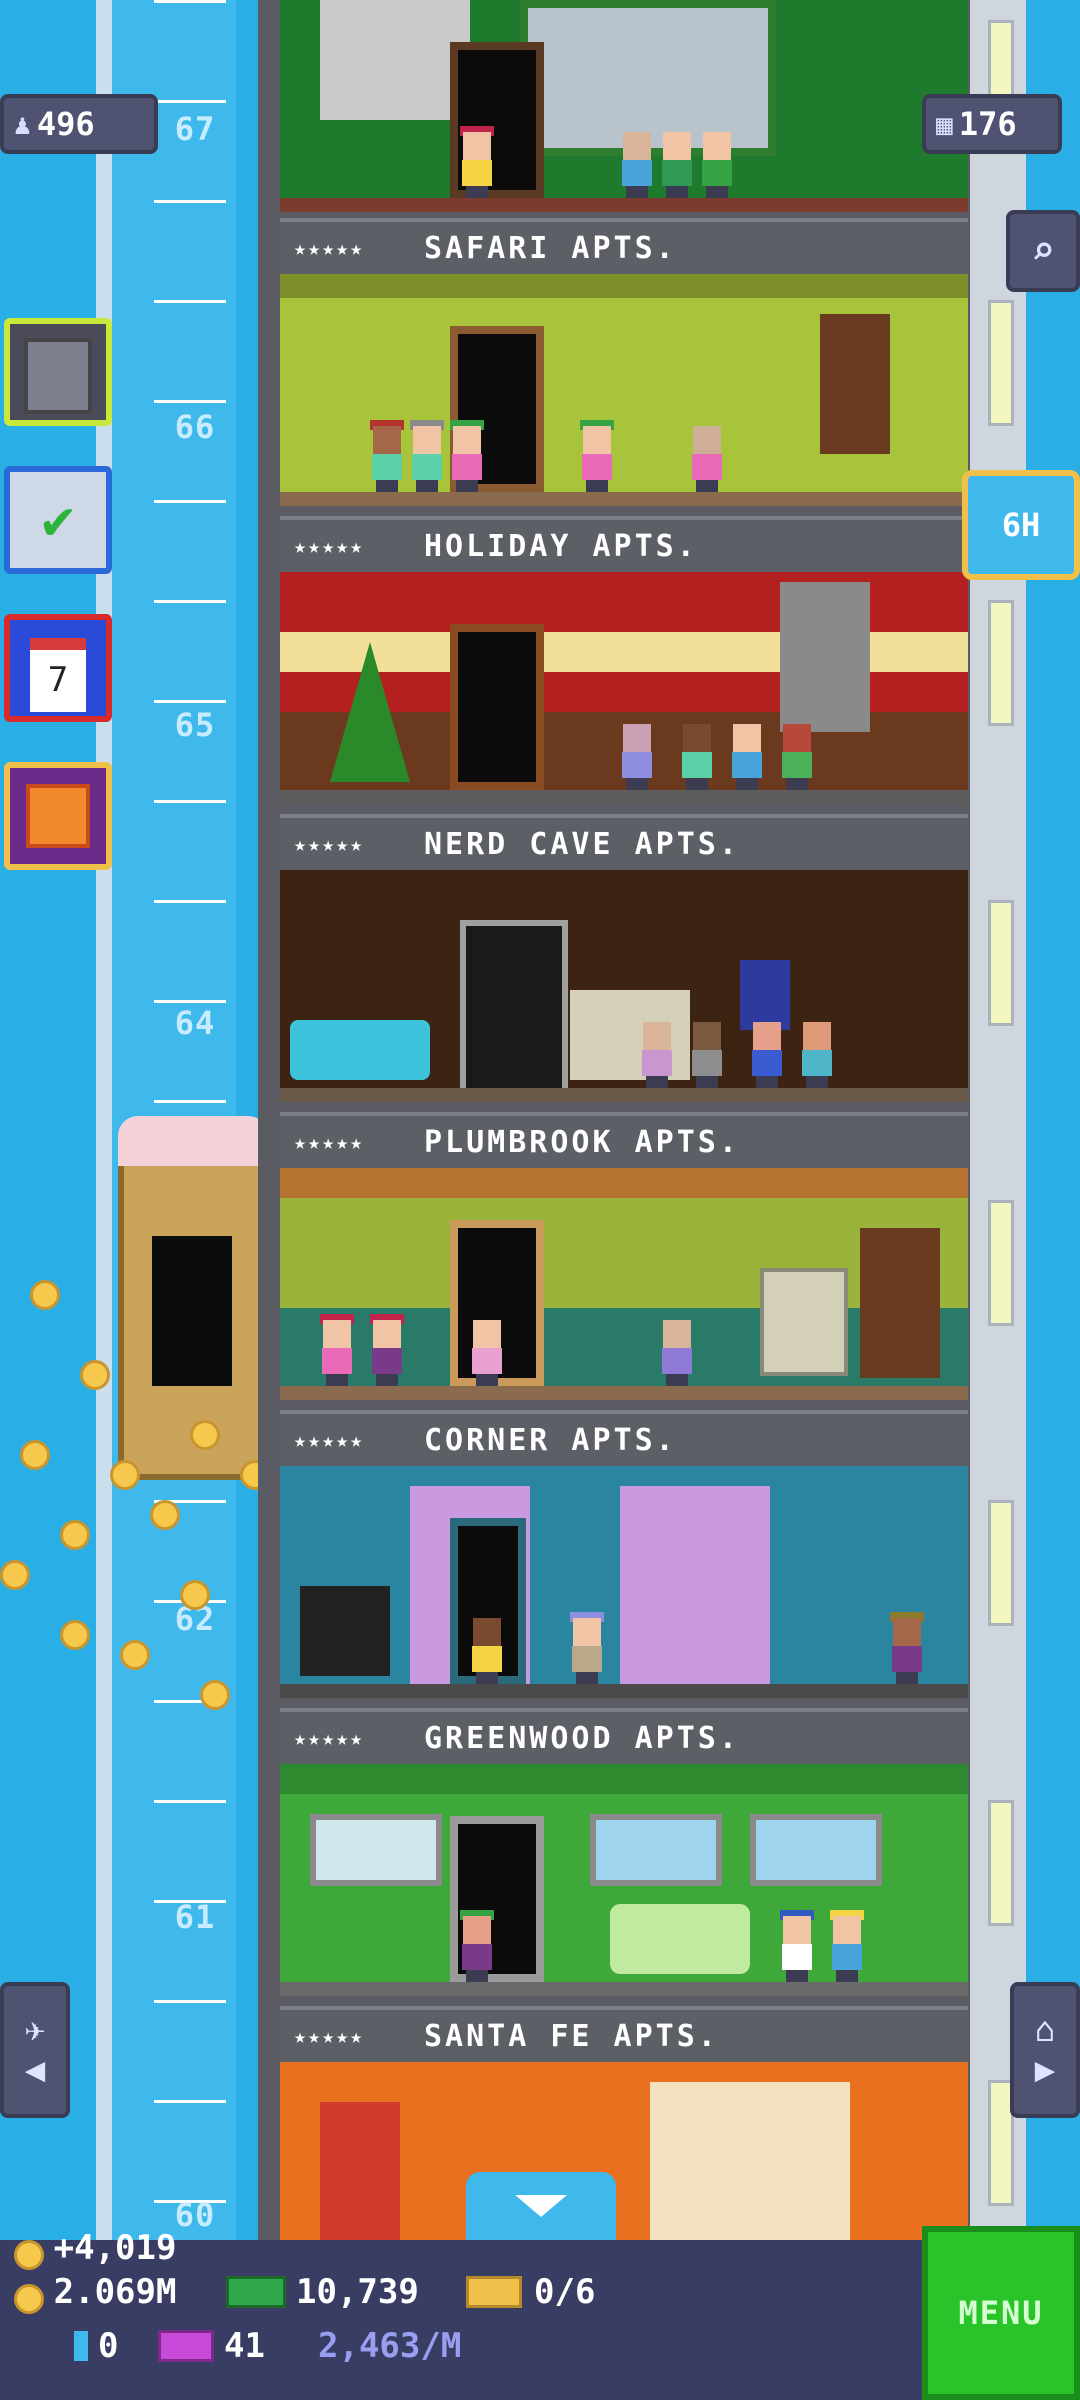 This screenshot has height=2400, width=1080. I want to click on floor-number: 65, so click(195, 725).